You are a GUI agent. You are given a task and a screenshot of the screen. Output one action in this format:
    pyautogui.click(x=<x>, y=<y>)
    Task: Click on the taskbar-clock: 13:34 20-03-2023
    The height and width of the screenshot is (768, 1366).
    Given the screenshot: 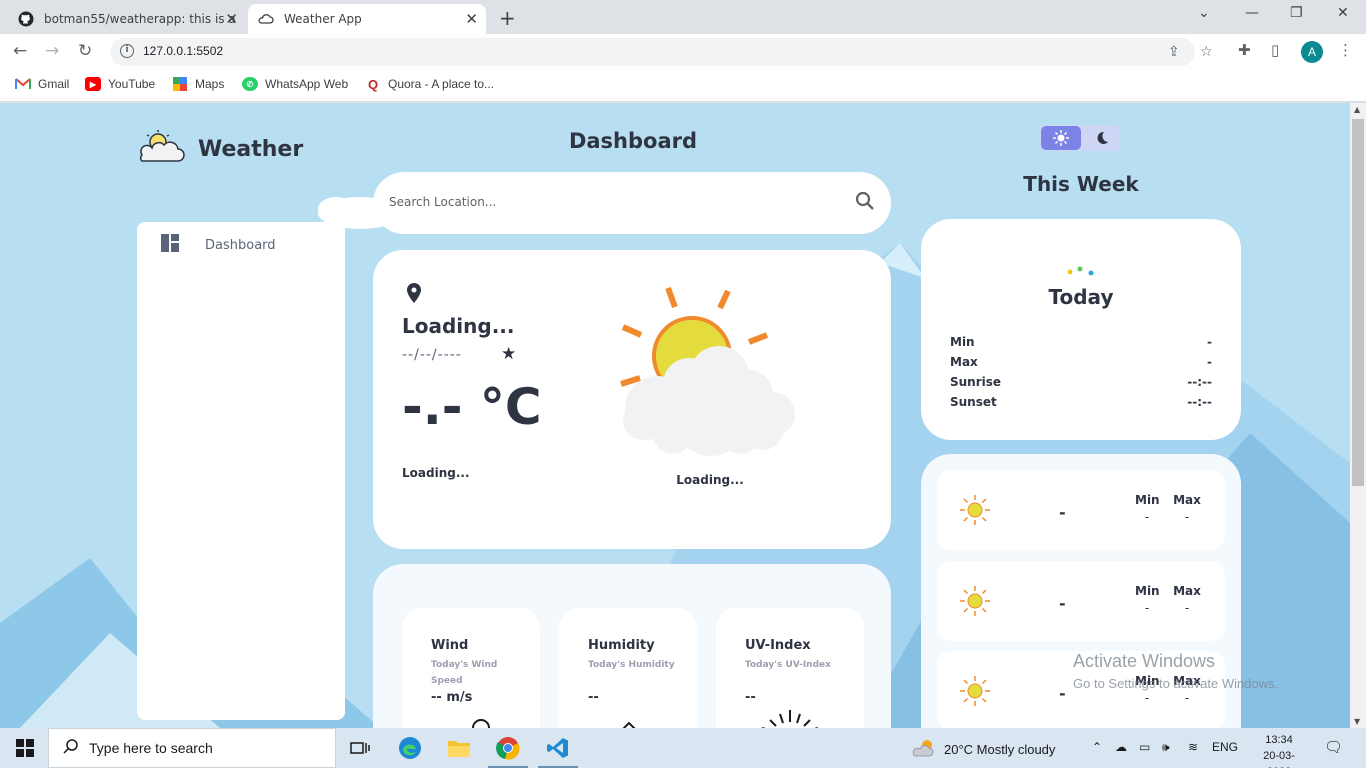 What is the action you would take?
    pyautogui.click(x=1279, y=750)
    